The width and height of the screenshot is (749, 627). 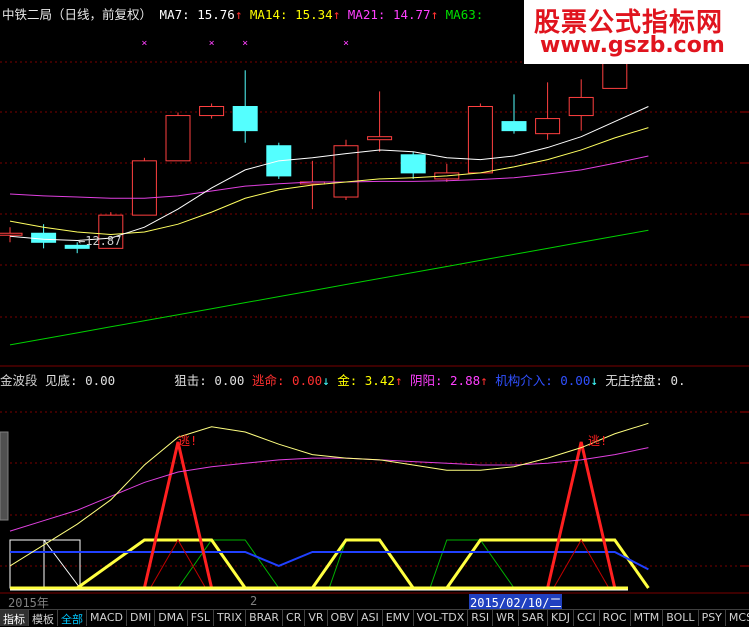 What do you see at coordinates (634, 380) in the screenshot?
I see `wuzhuang-label: 无庄控盘:` at bounding box center [634, 380].